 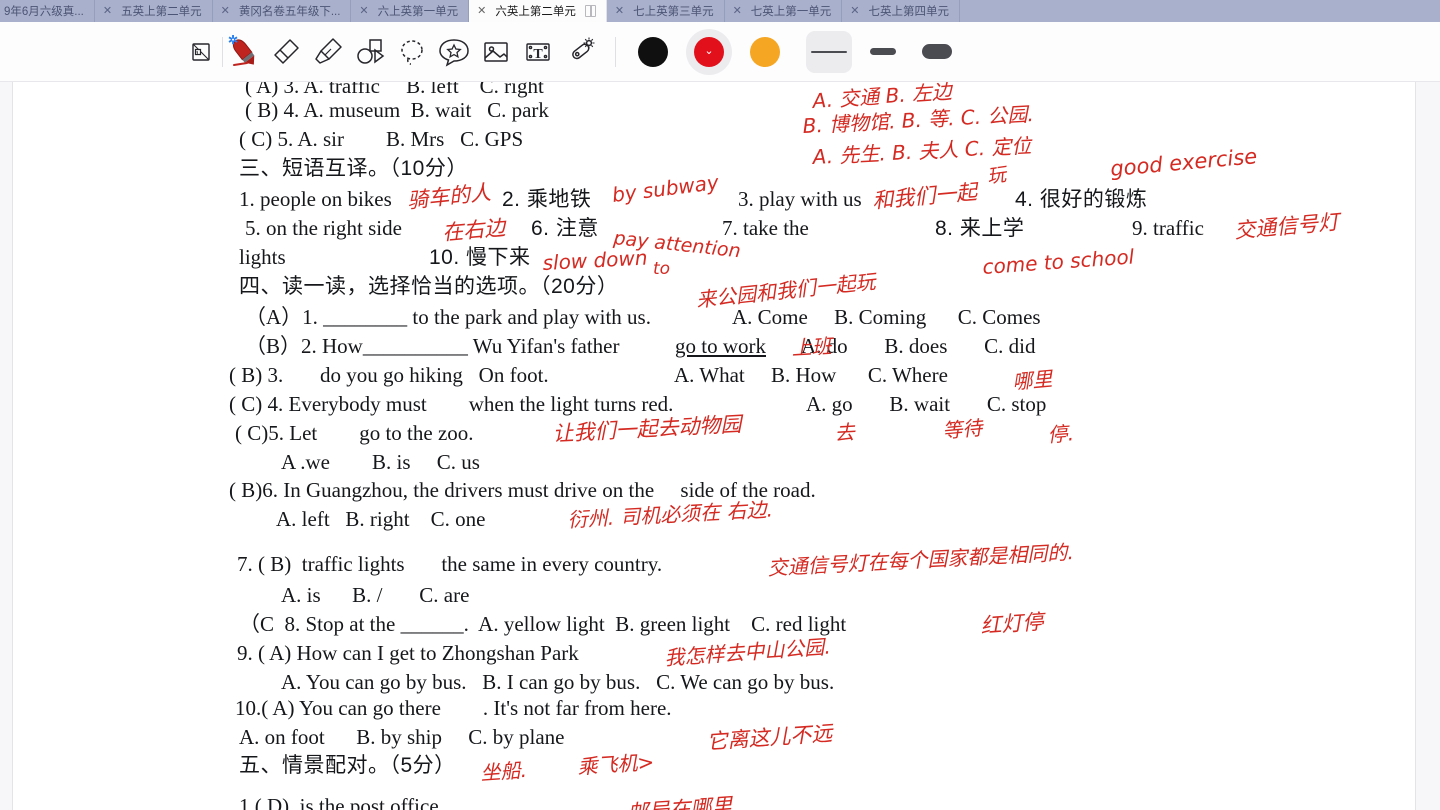 What do you see at coordinates (233, 39) in the screenshot?
I see `bluetooth-icon: ✲` at bounding box center [233, 39].